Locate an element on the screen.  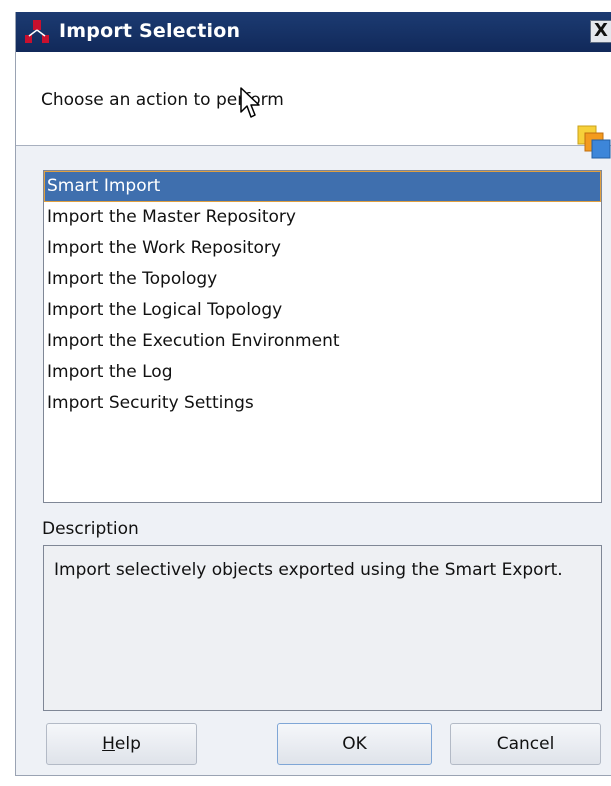
title-bar: Import Selection X is located at coordinates (313, 32).